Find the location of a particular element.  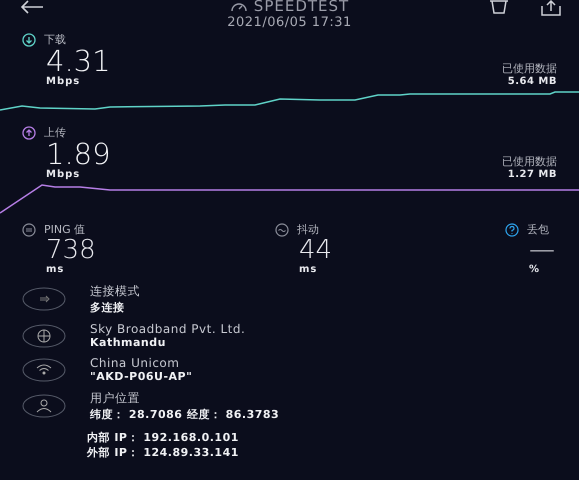

test-date: 2021/06/05 17:31 is located at coordinates (289, 22).